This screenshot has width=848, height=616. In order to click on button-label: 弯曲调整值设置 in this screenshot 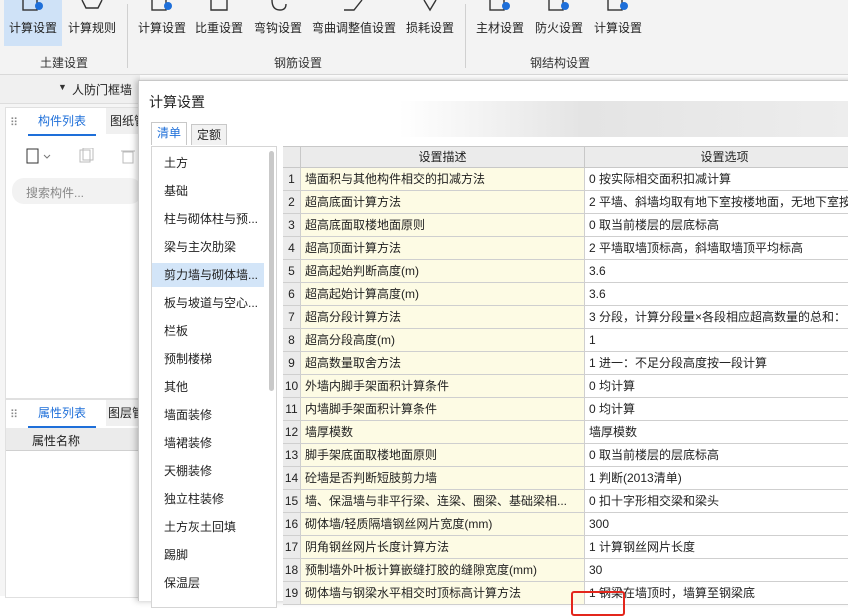, I will do `click(353, 28)`.